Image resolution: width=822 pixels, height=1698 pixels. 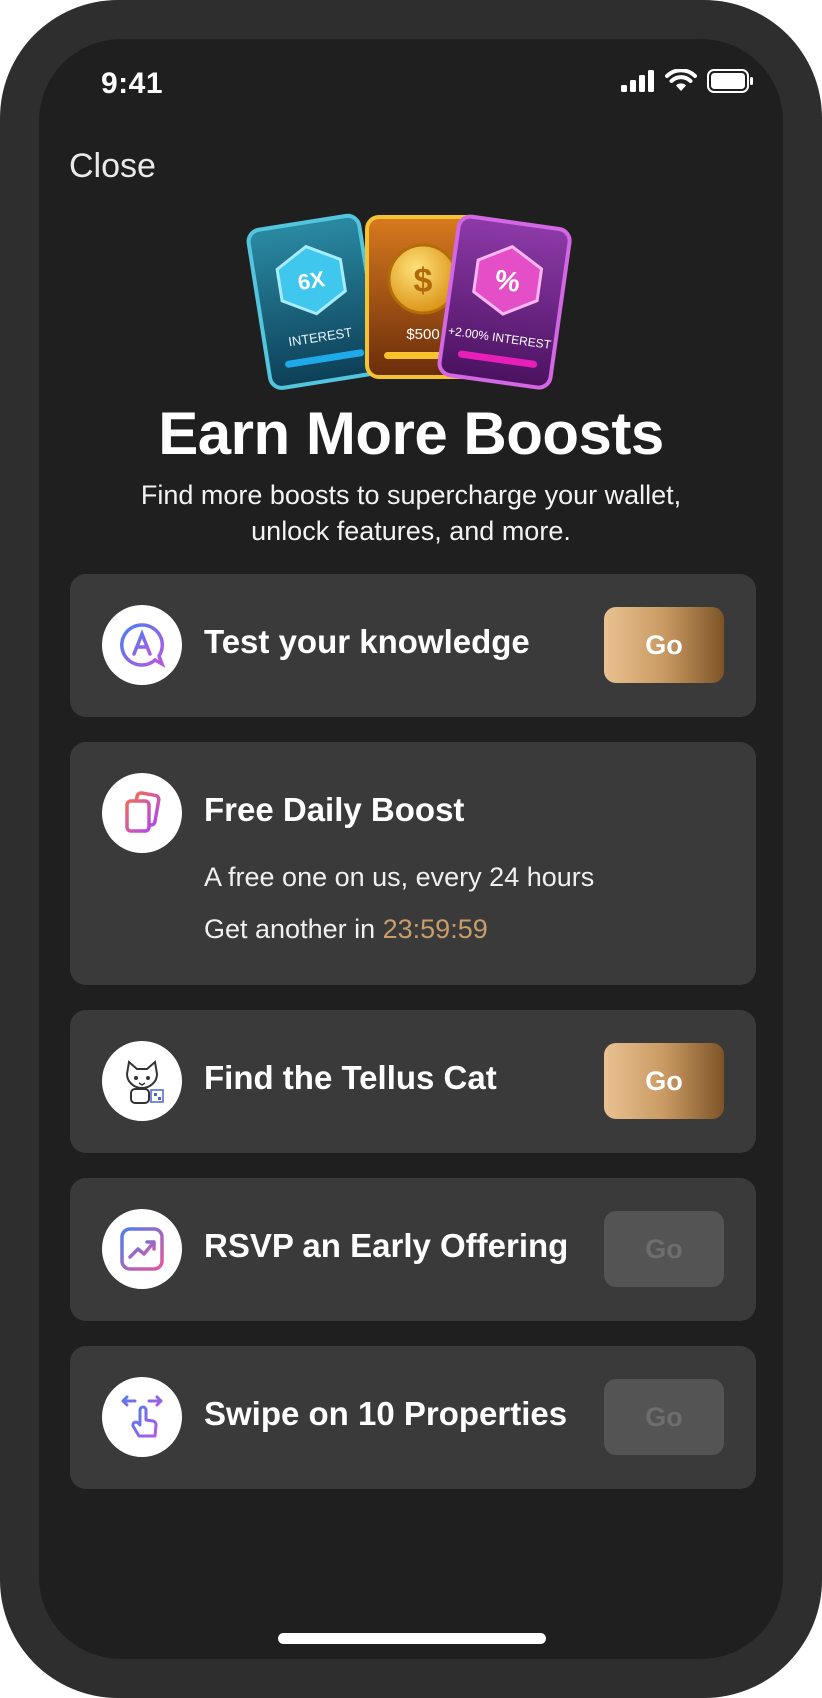 What do you see at coordinates (311, 280) in the screenshot?
I see `card-badge-6x: 6X` at bounding box center [311, 280].